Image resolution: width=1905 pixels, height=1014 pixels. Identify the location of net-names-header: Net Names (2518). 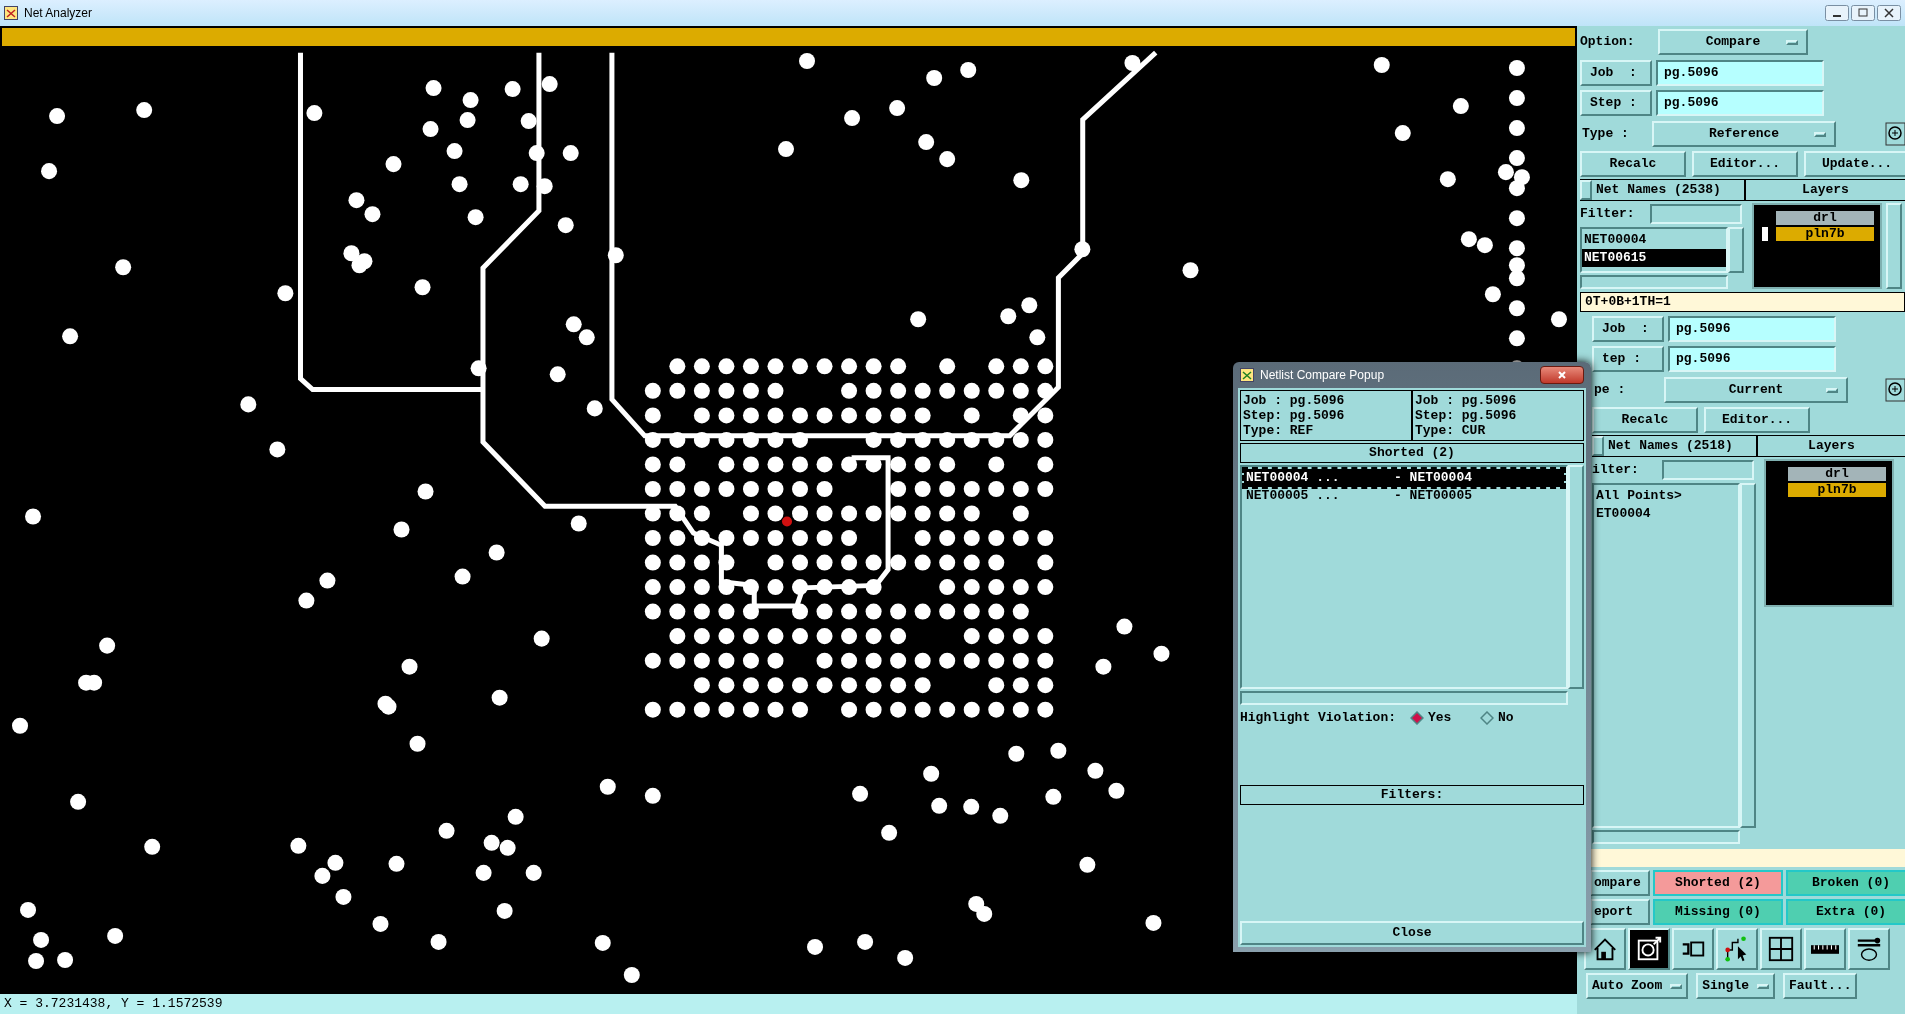
(1681, 446).